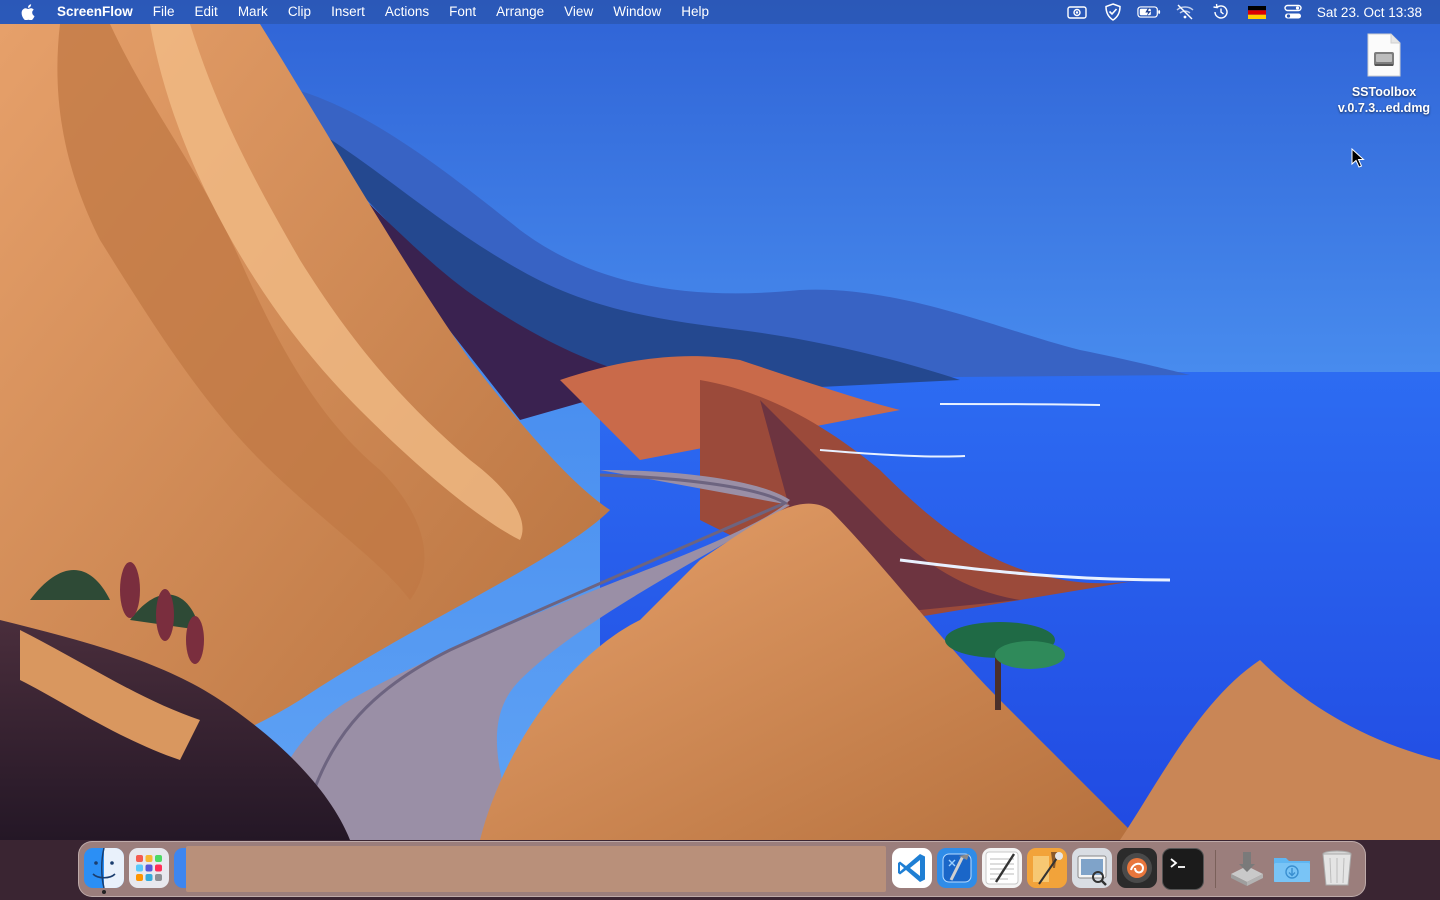 The height and width of the screenshot is (900, 1440). I want to click on menu-edit: Edit, so click(206, 12).